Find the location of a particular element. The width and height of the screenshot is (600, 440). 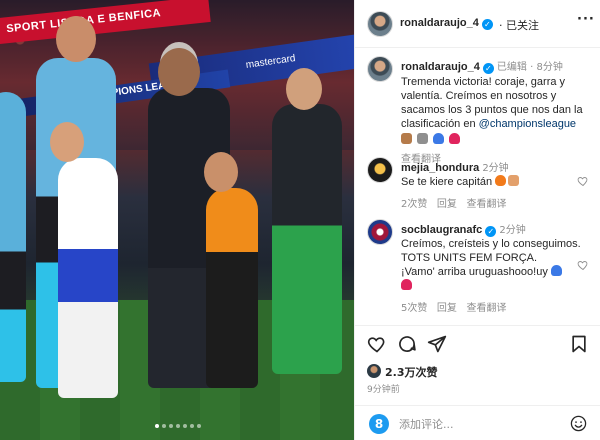

save-bookmark-icon is located at coordinates (579, 344).